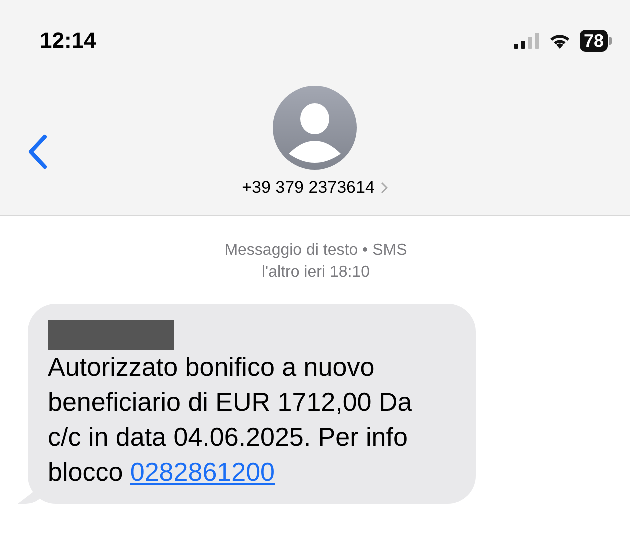 Image resolution: width=630 pixels, height=548 pixels. What do you see at coordinates (384, 188) in the screenshot?
I see `chevron-icon` at bounding box center [384, 188].